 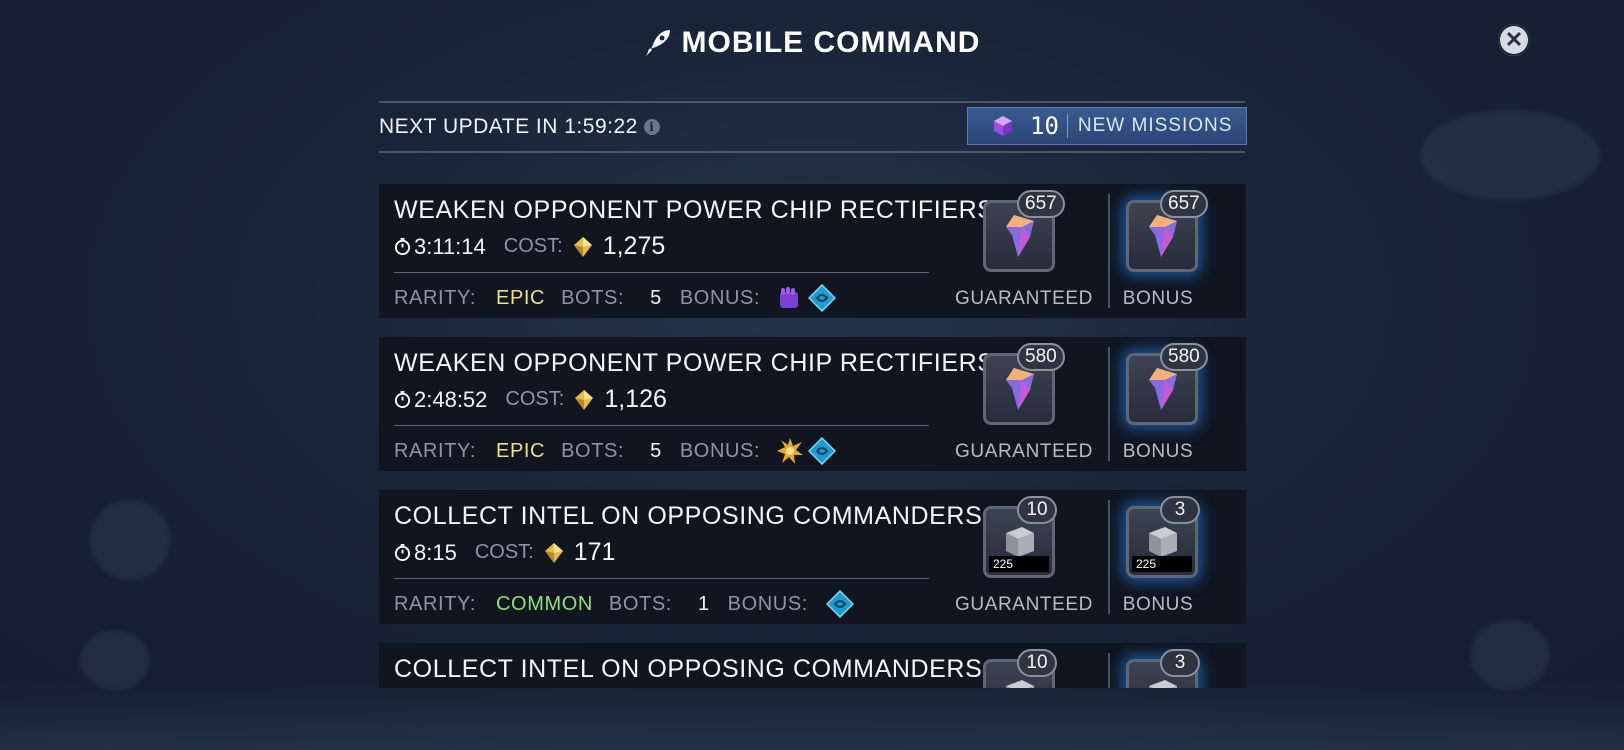 What do you see at coordinates (812, 715) in the screenshot?
I see `background-band` at bounding box center [812, 715].